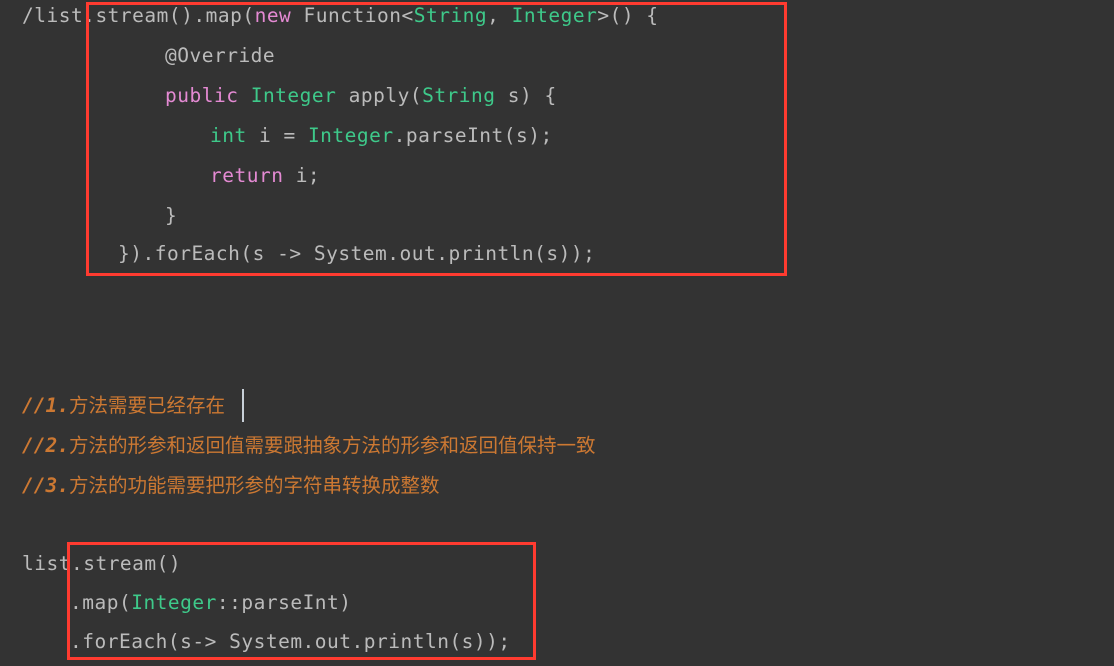 Image resolution: width=1114 pixels, height=666 pixels. I want to click on code-token-public-keyword: public, so click(202, 95).